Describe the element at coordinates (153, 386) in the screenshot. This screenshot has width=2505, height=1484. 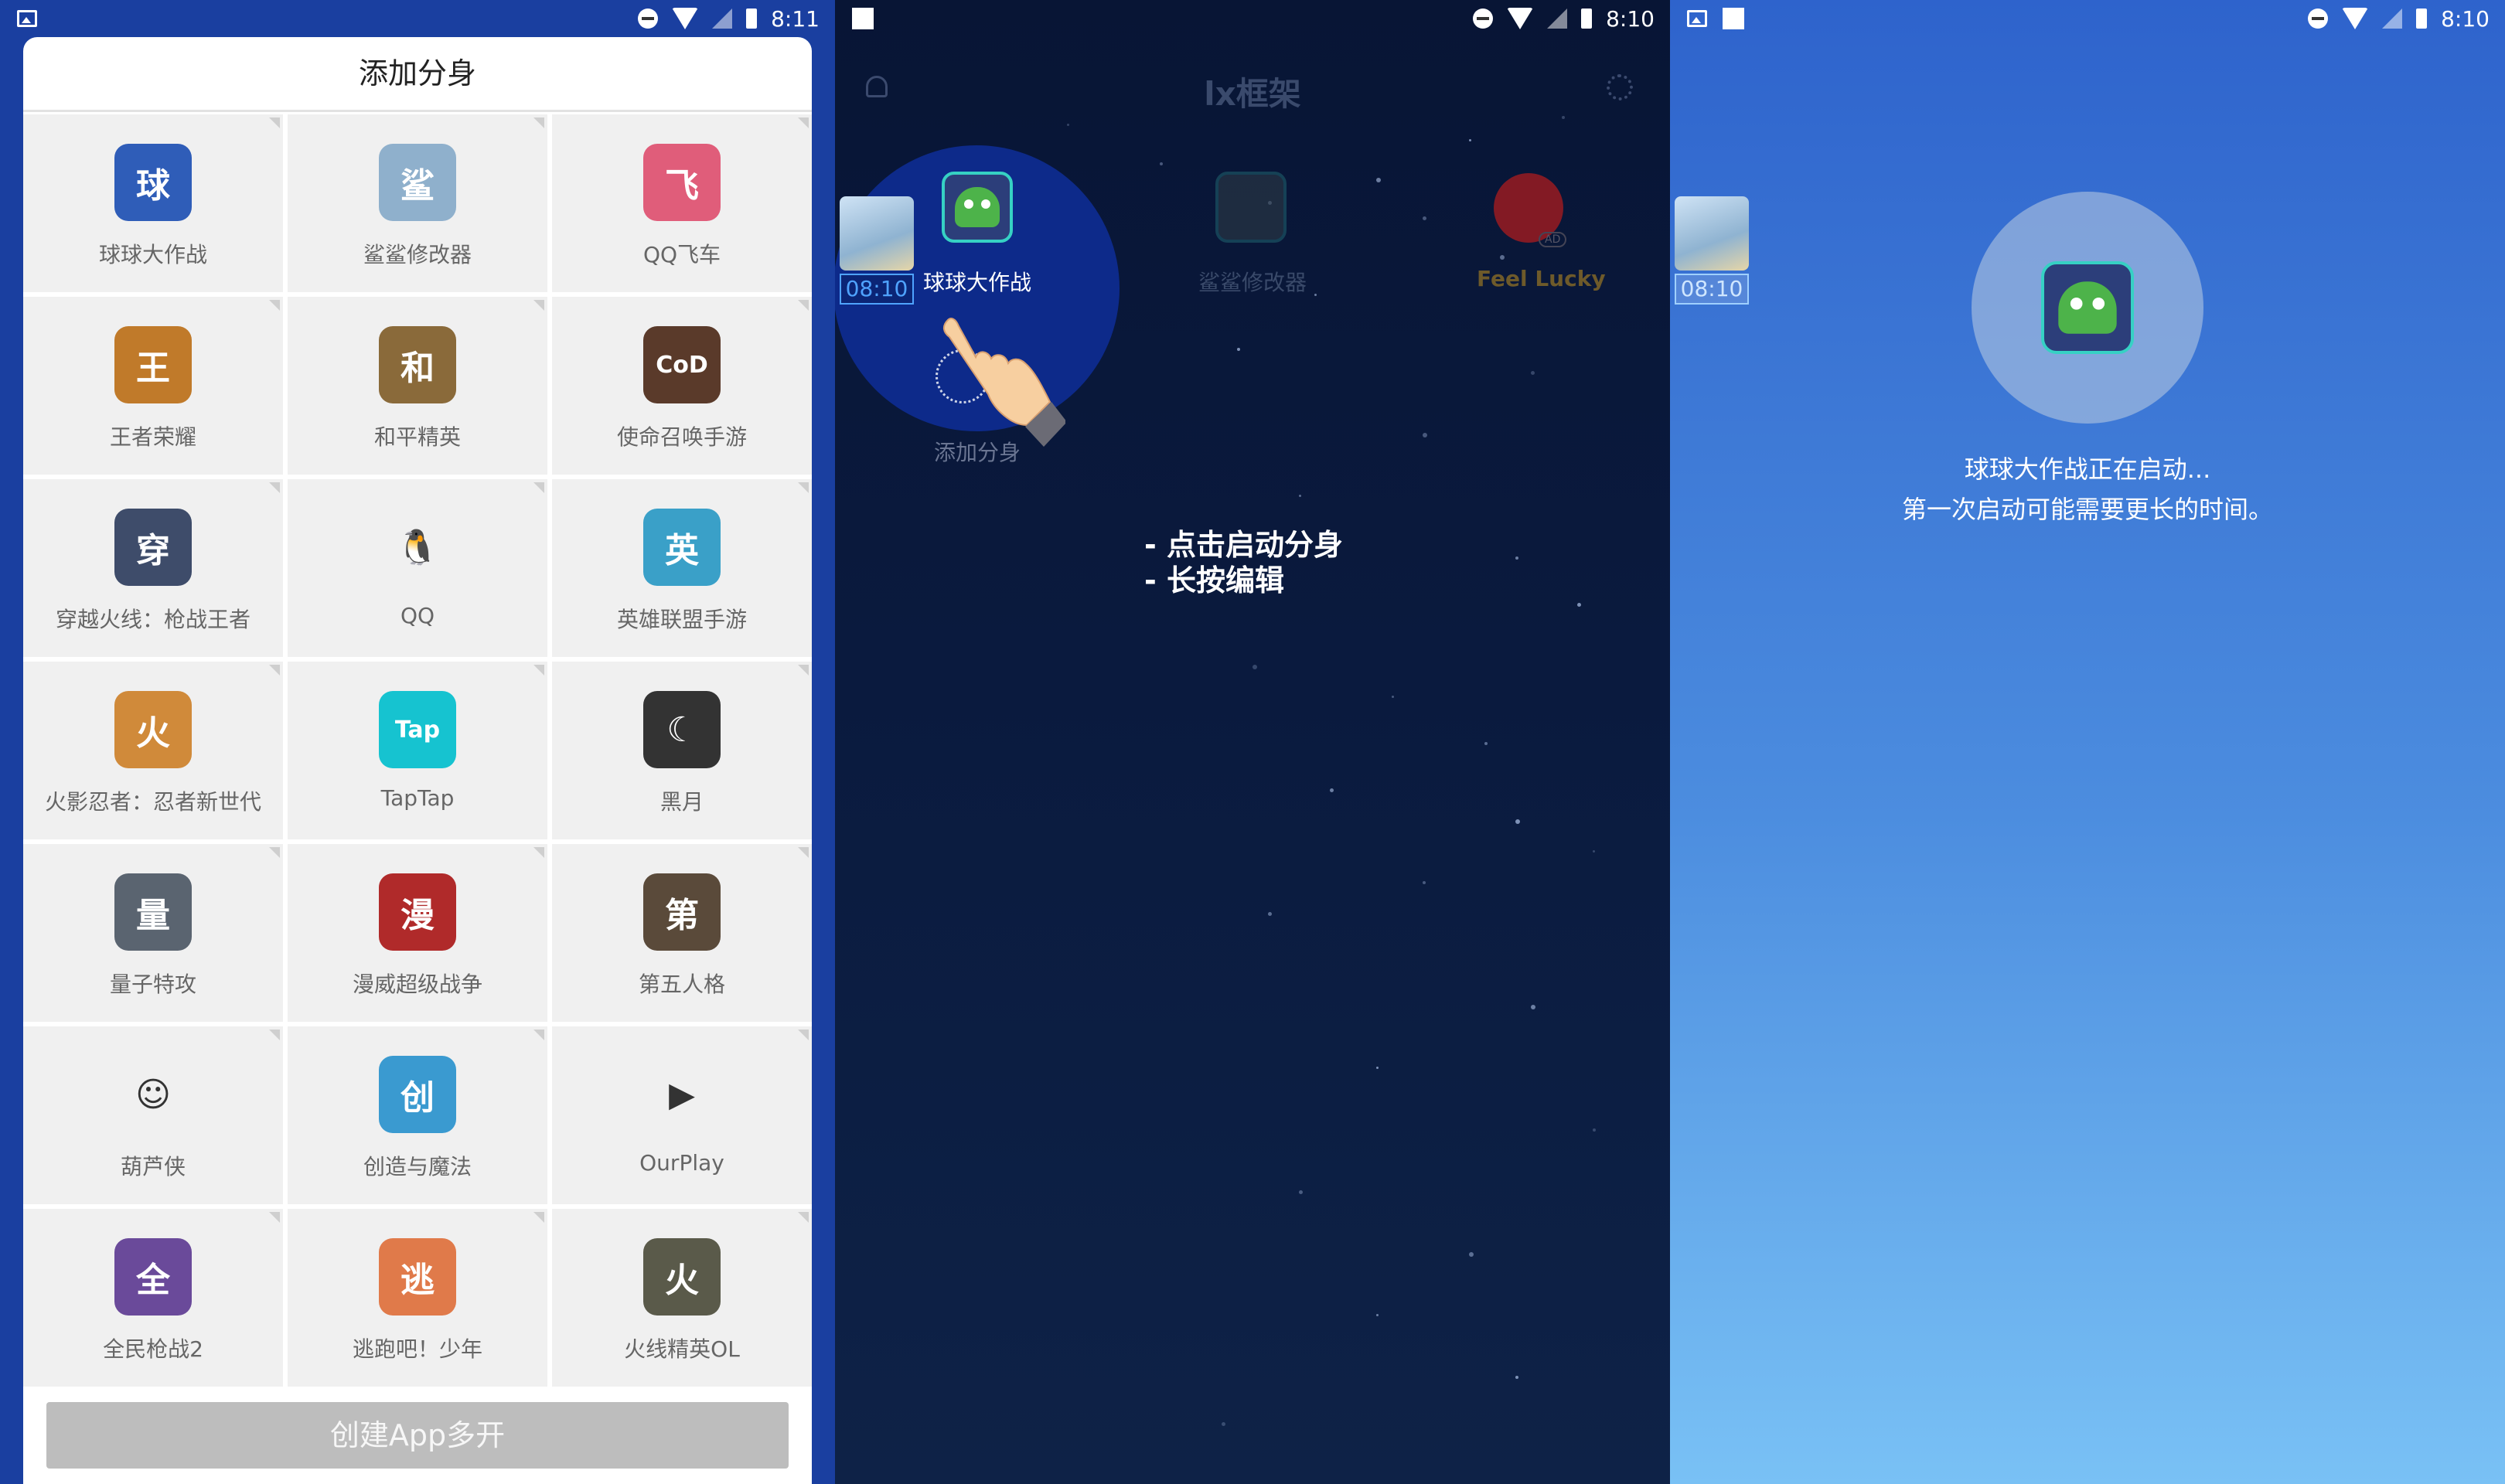
I see `app-grid-item: 王王者荣耀` at that location.